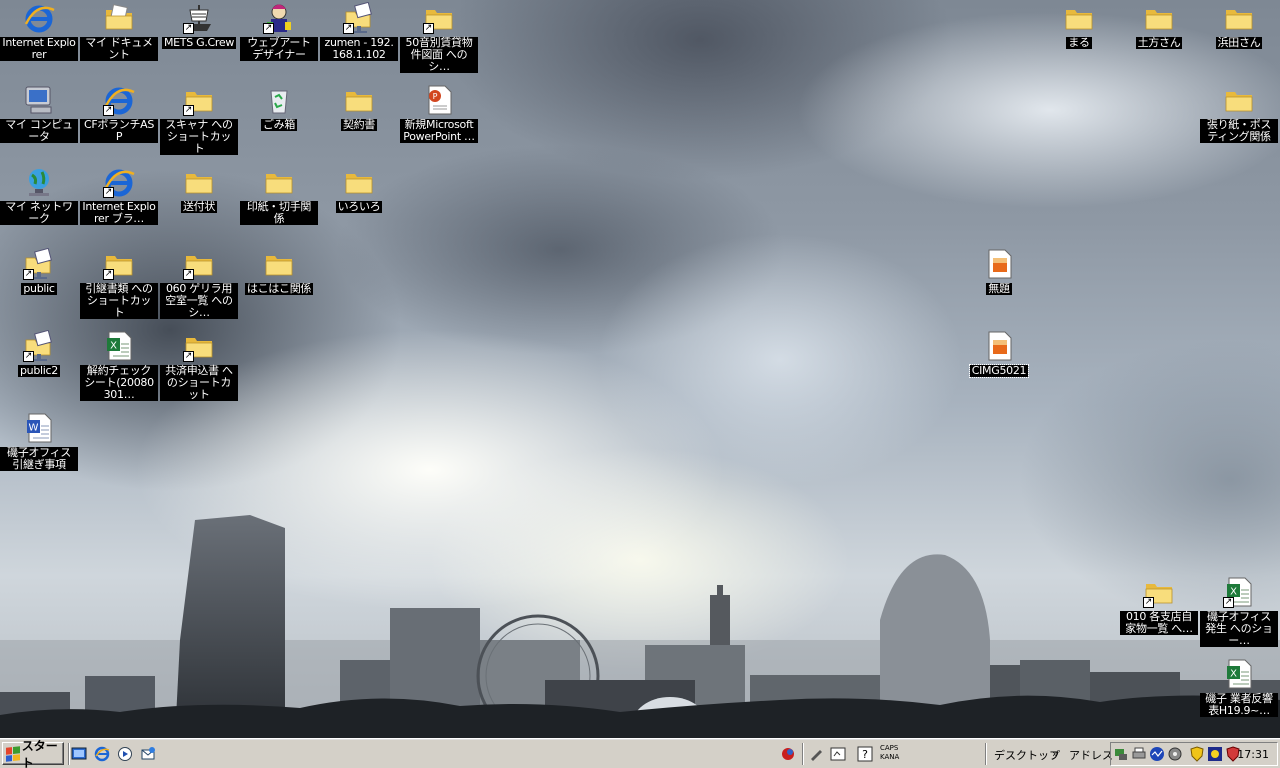 The height and width of the screenshot is (768, 1280). What do you see at coordinates (999, 346) in the screenshot?
I see `image-file-icon` at bounding box center [999, 346].